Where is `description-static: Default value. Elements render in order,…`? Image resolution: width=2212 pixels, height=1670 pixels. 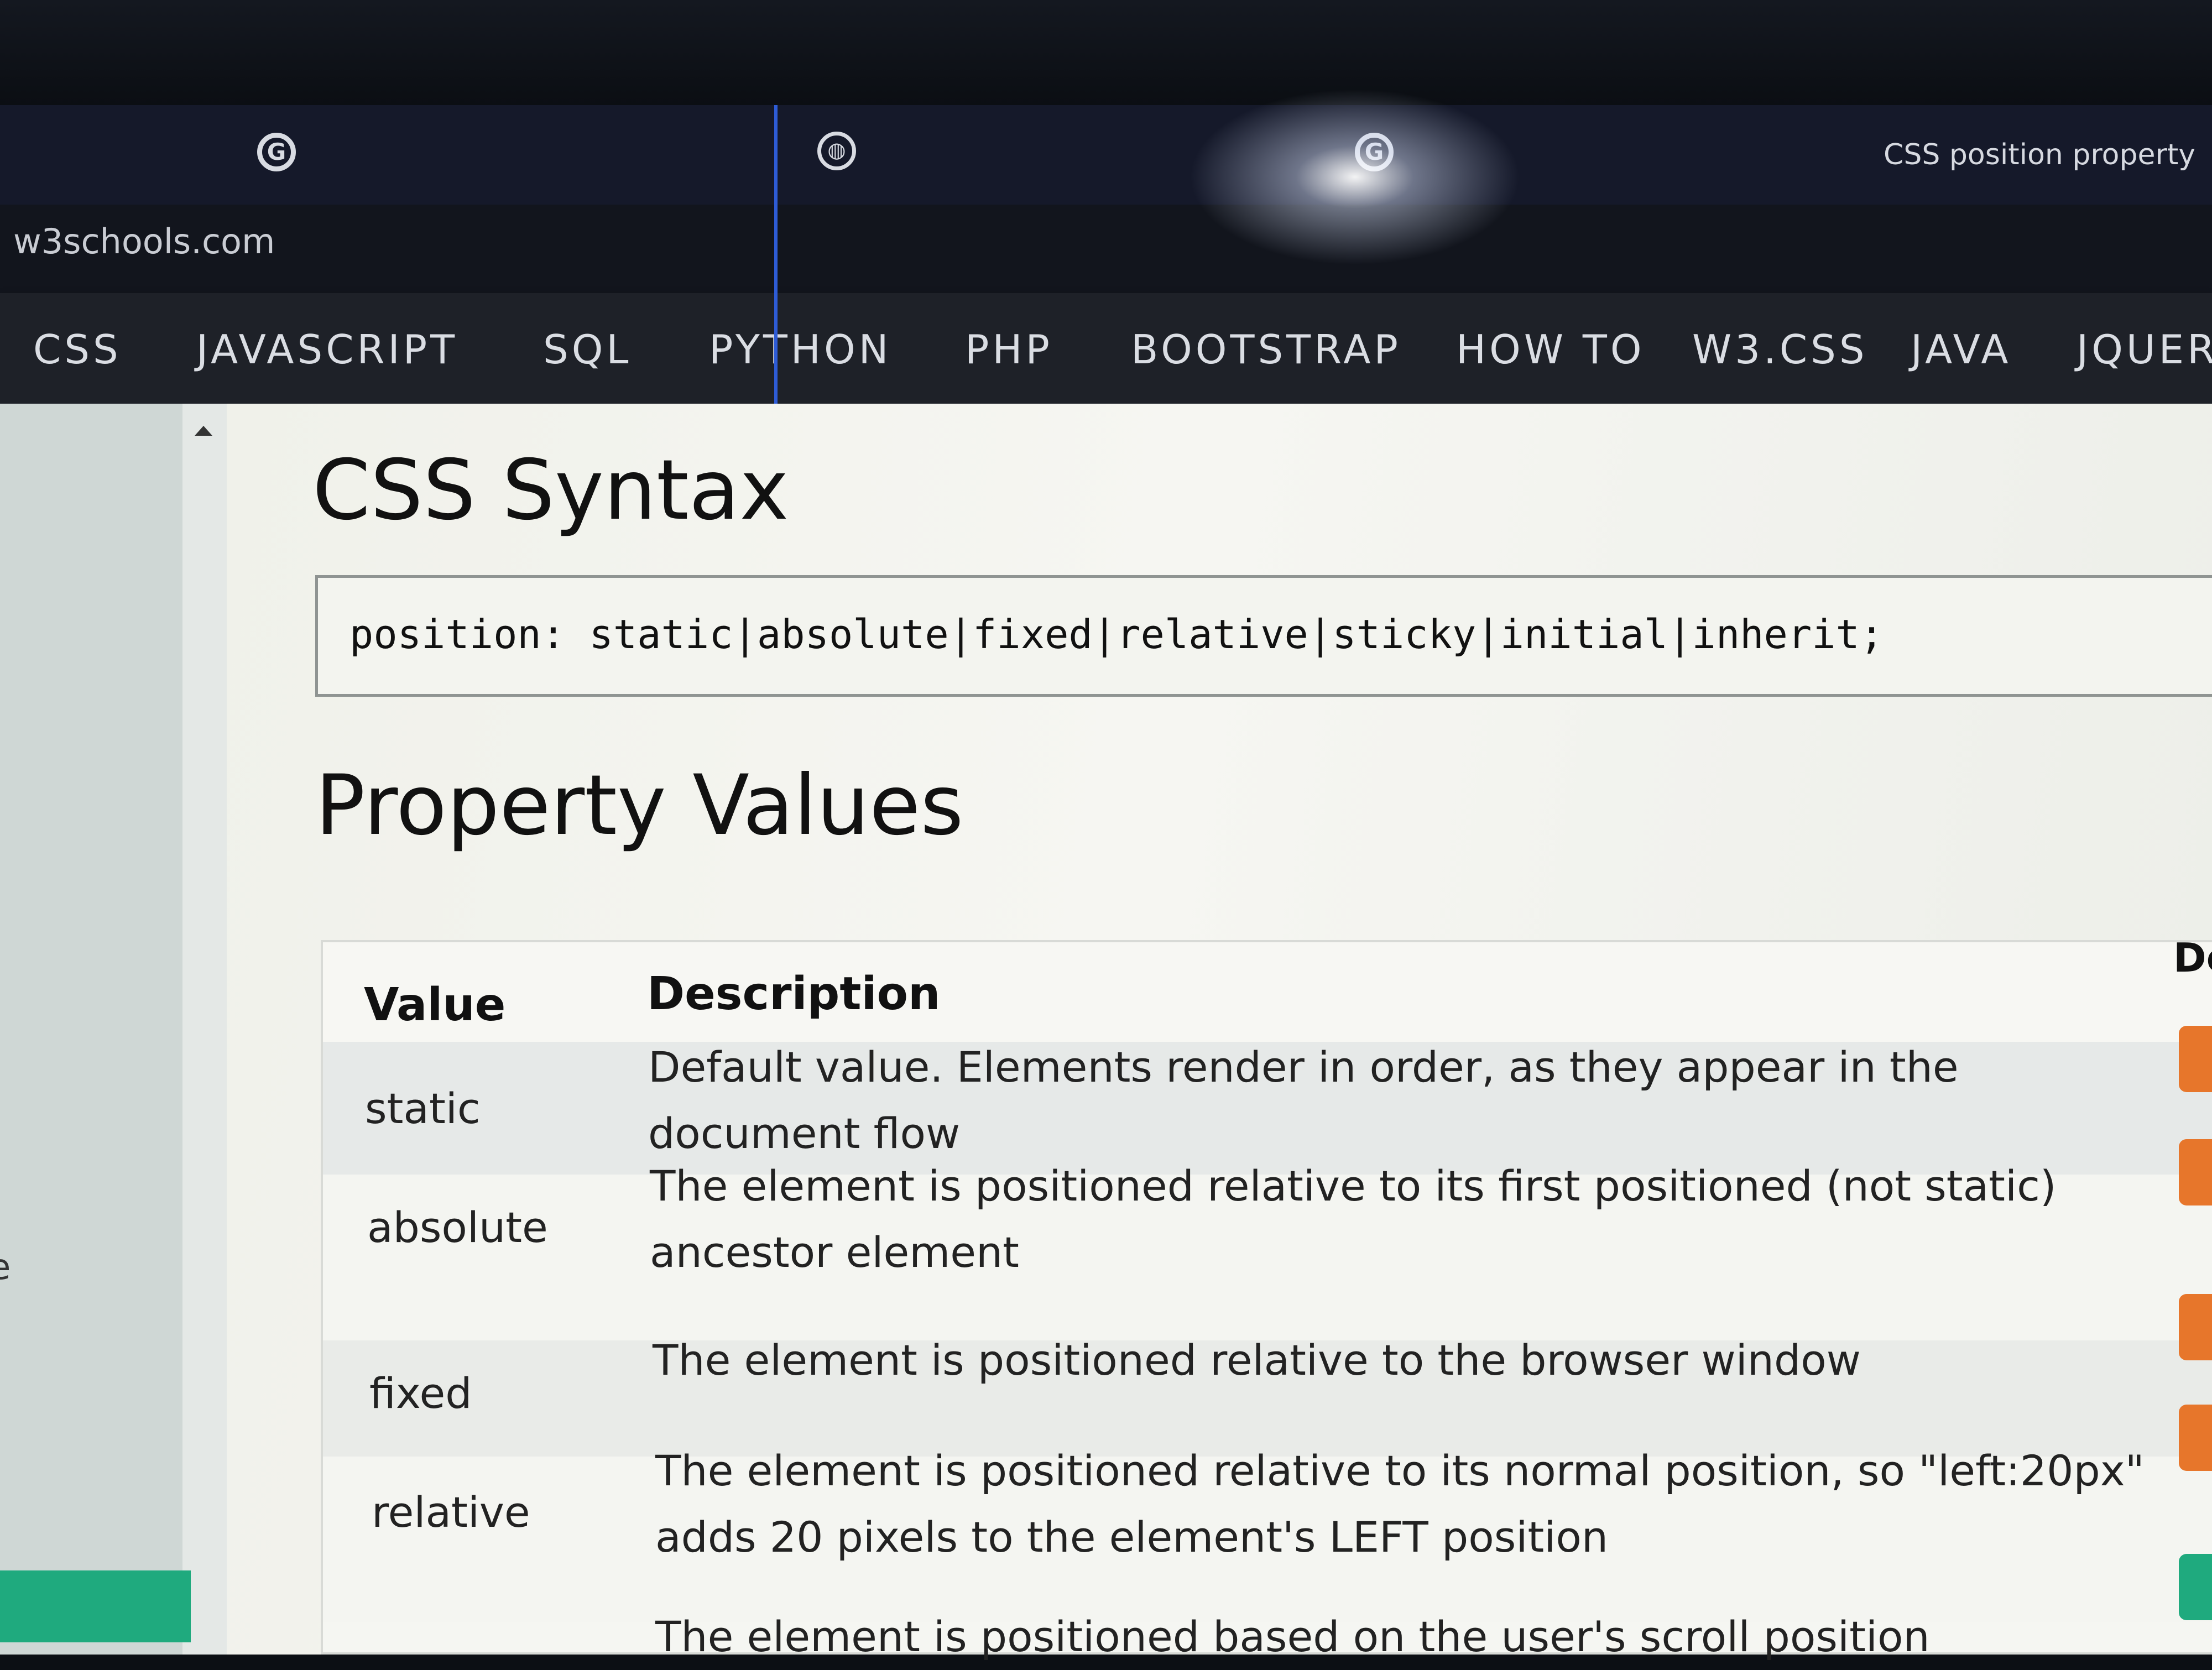
description-static: Default value. Elements render in order,… is located at coordinates (1304, 1100).